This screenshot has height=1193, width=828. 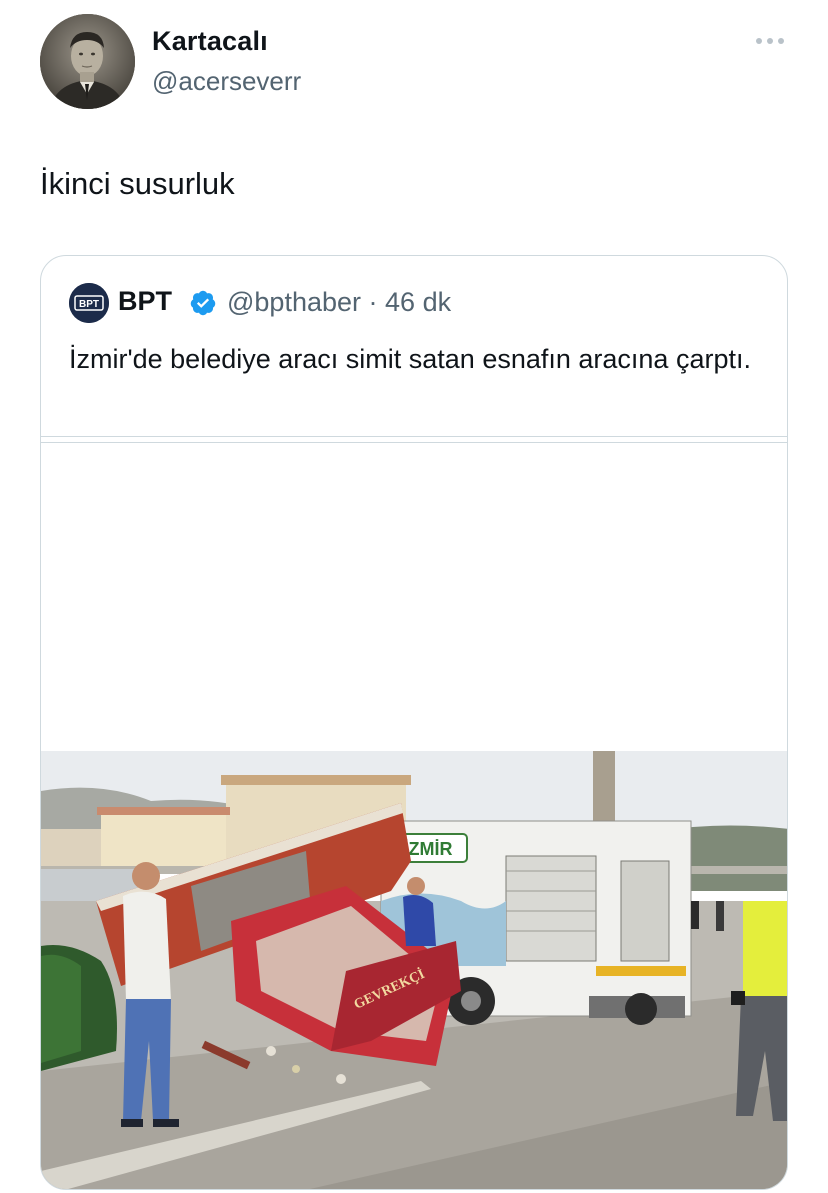 What do you see at coordinates (226, 81) in the screenshot?
I see `author-handle: @acerseverr` at bounding box center [226, 81].